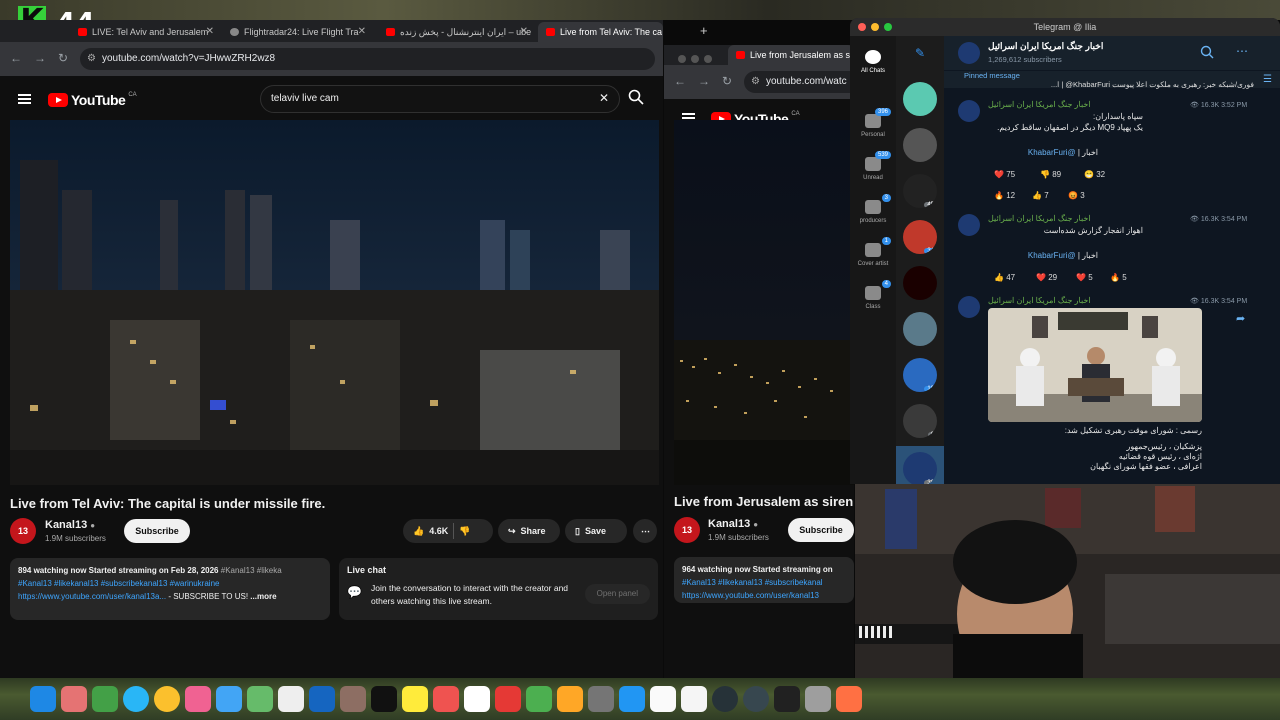 This screenshot has width=1280, height=720. Describe the element at coordinates (145, 32) in the screenshot. I see `tab-1: LIVE: Tel Aviv and Jerusalem ✕` at that location.